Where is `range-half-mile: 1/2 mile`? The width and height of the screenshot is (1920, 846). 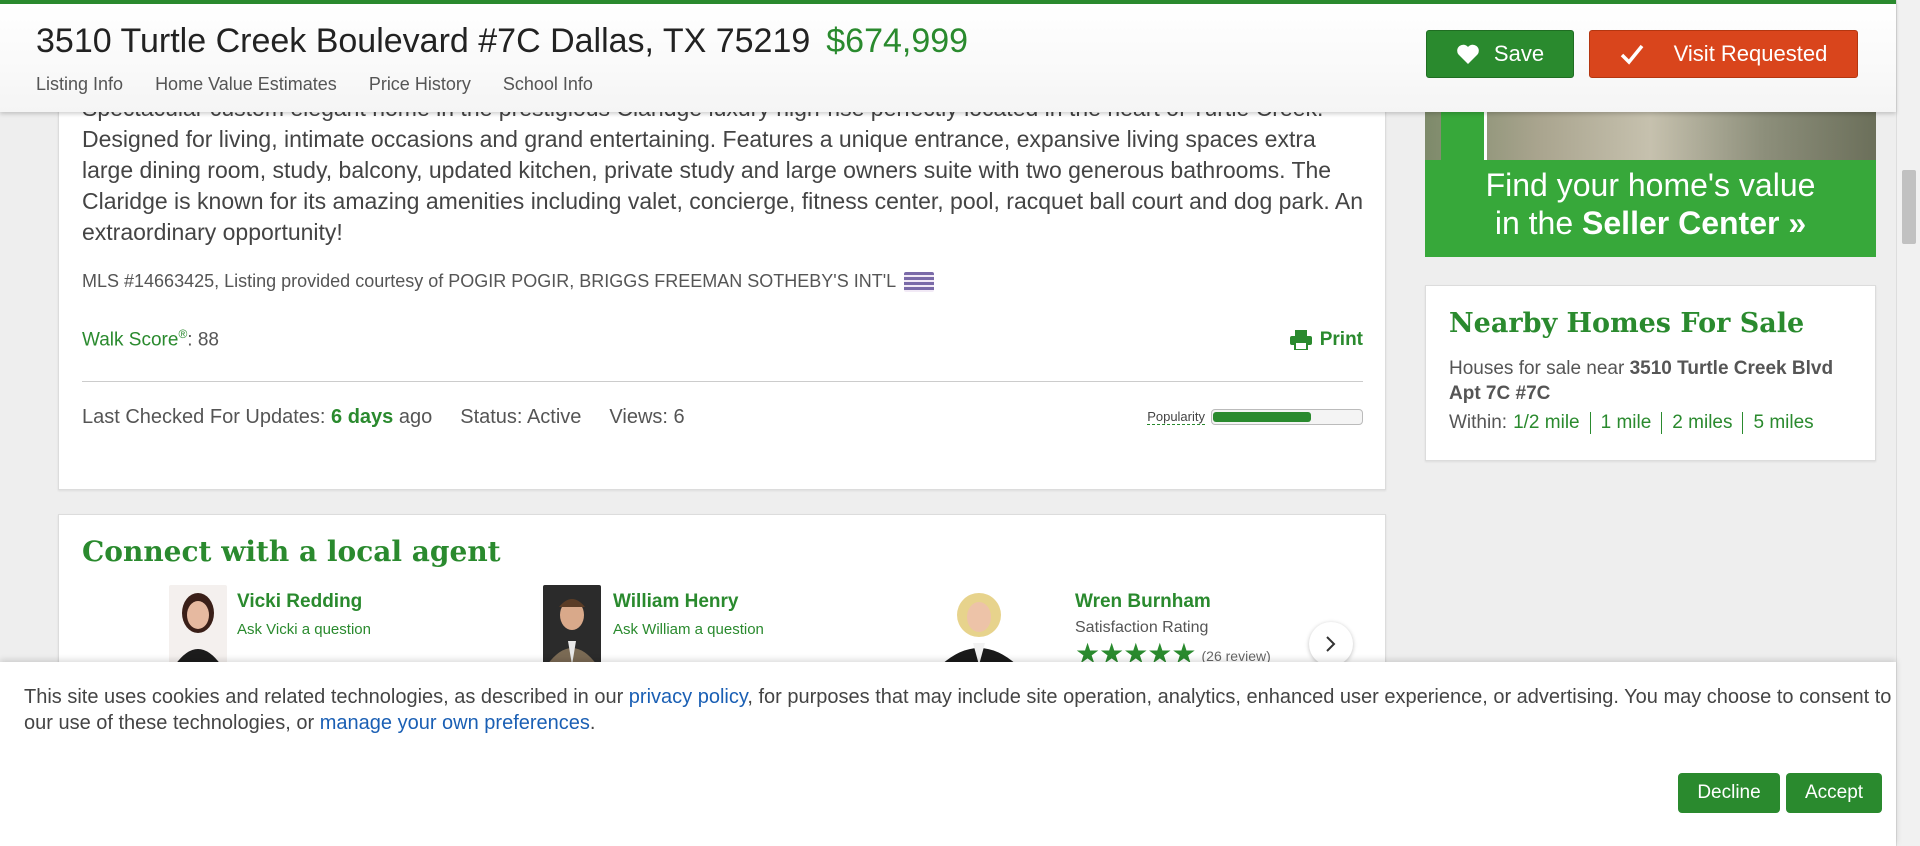
range-half-mile: 1/2 mile is located at coordinates (1548, 423).